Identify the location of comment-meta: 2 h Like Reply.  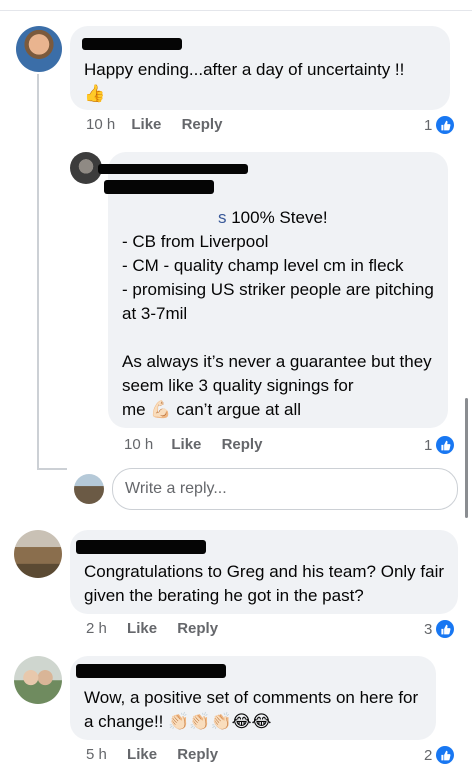
(152, 628).